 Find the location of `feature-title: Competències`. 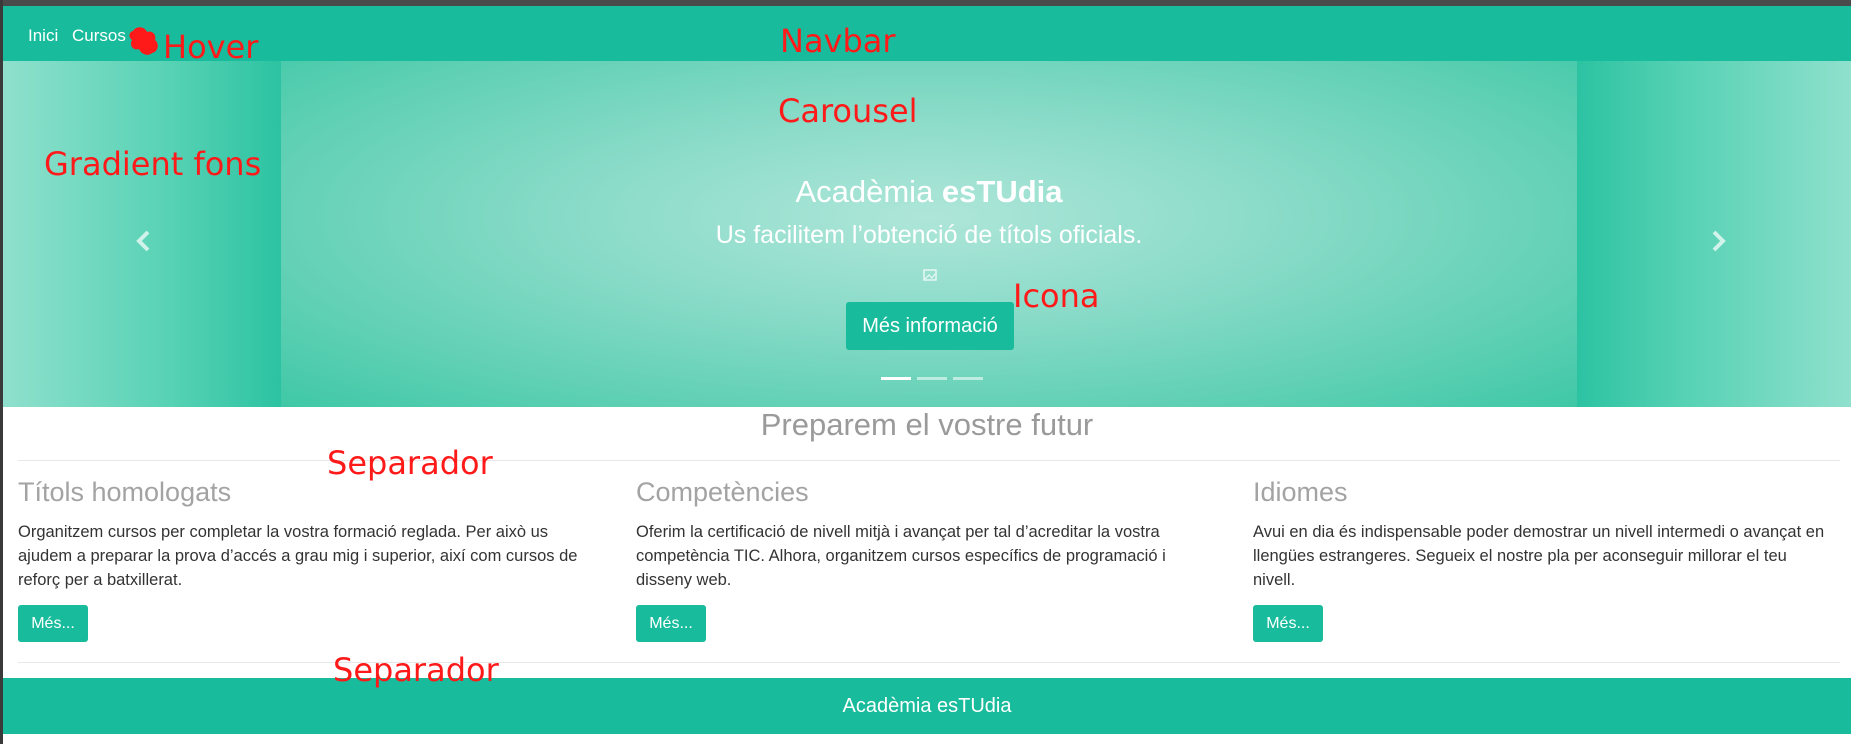

feature-title: Competències is located at coordinates (722, 492).